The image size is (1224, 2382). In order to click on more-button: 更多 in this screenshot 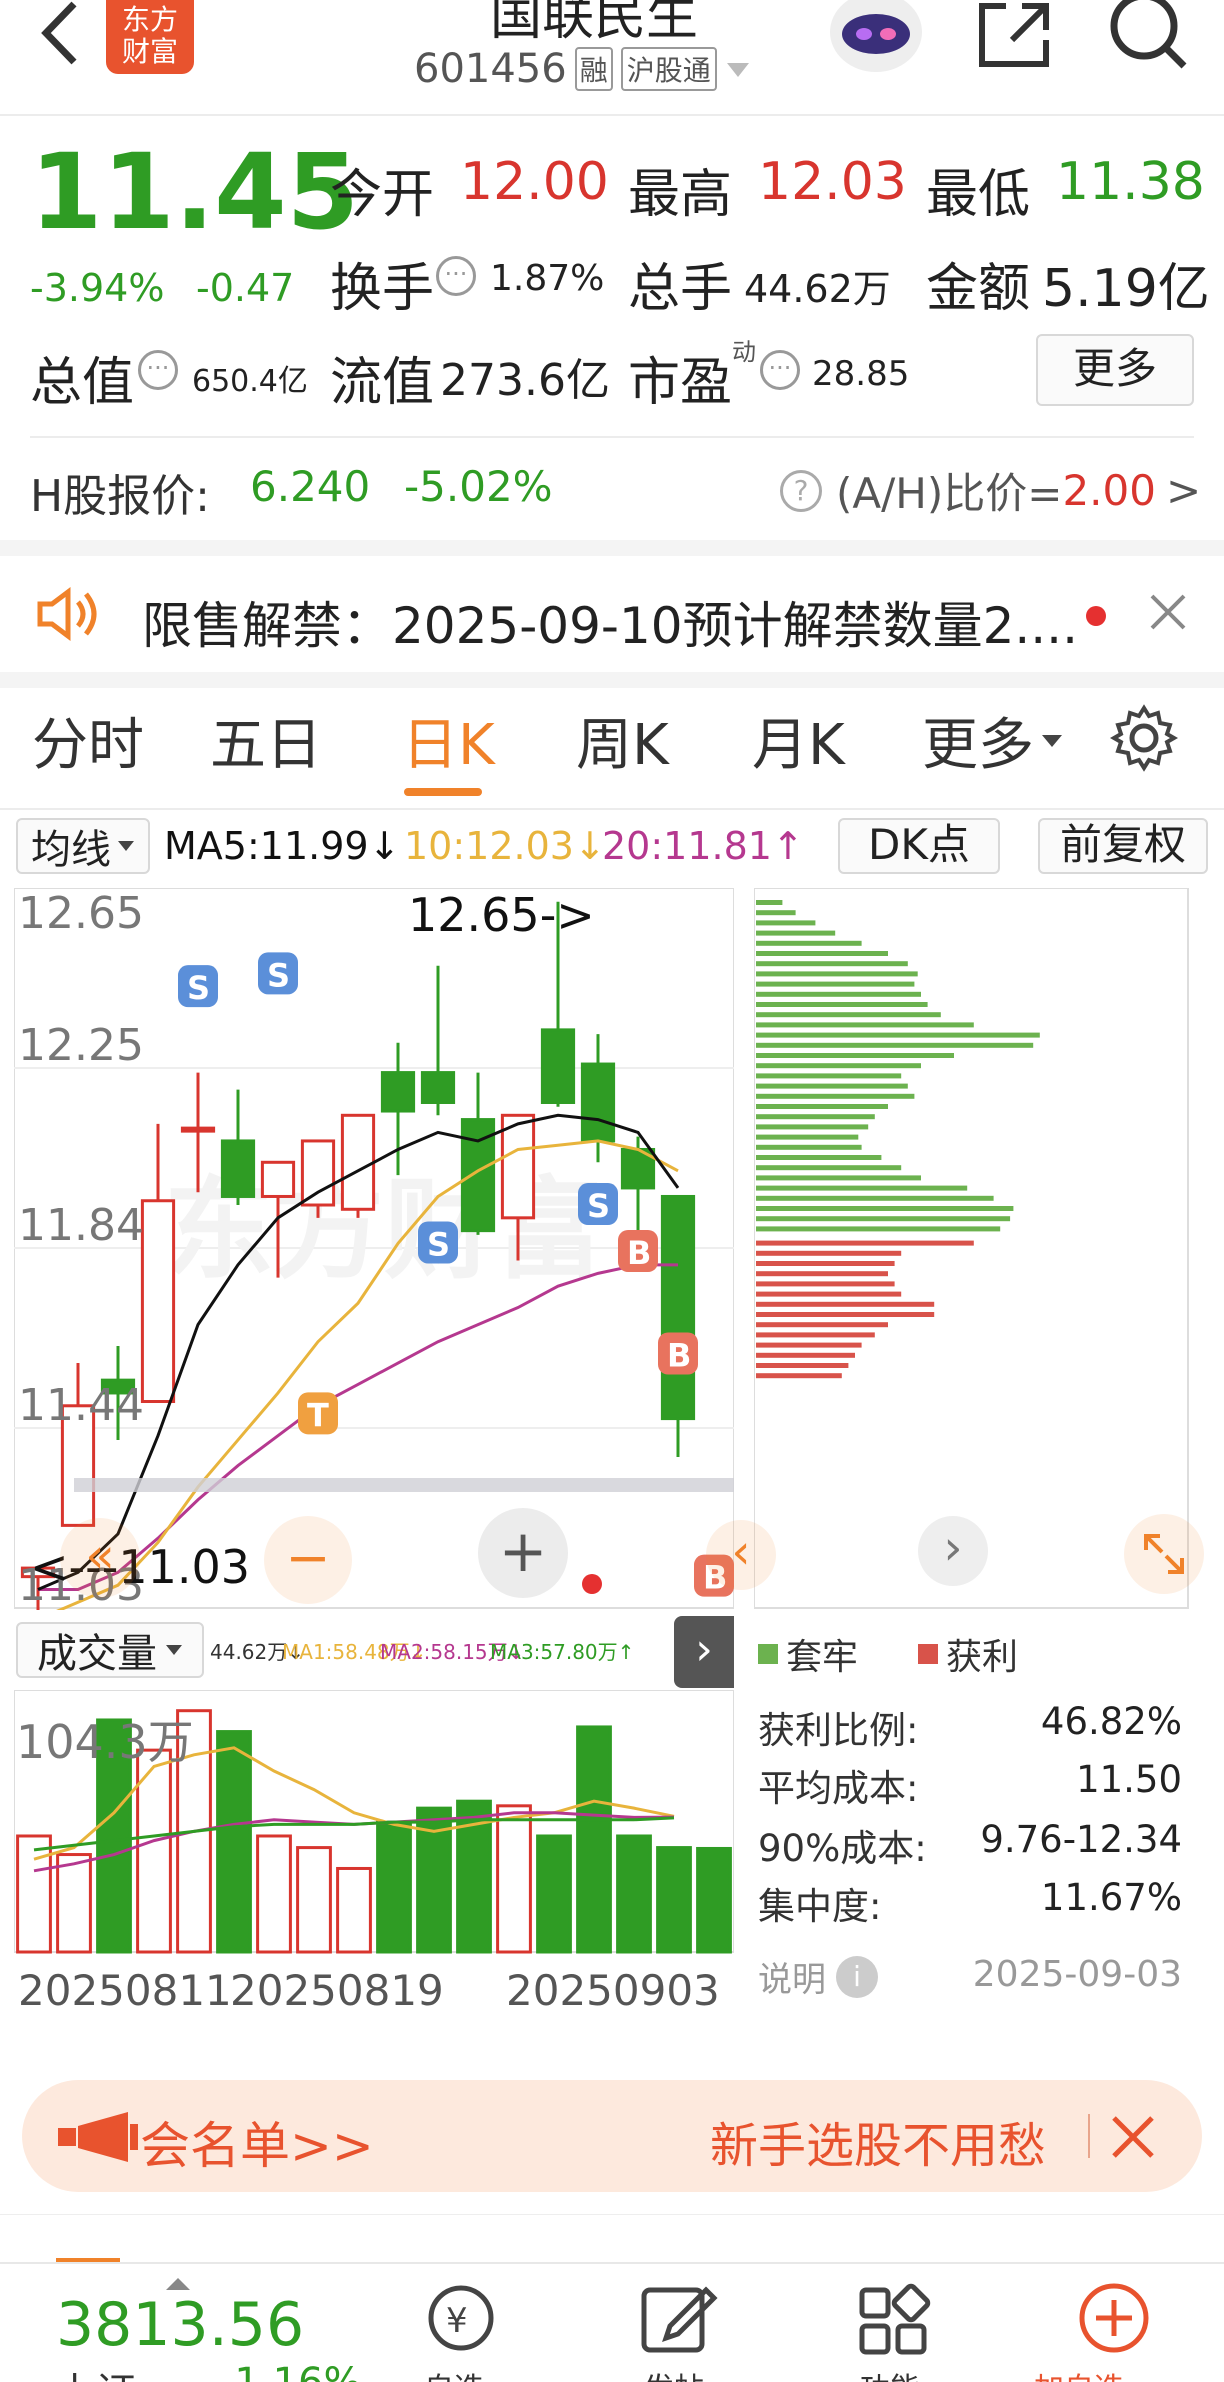, I will do `click(1115, 370)`.